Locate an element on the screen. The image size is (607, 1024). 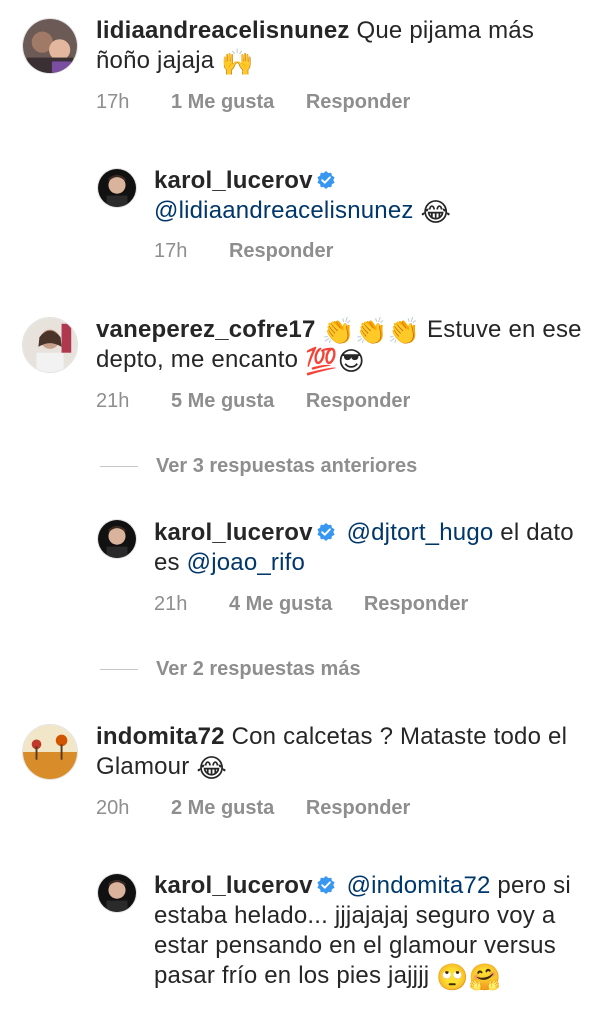
view-previous-replies-label: Ver 3 respuestas anteriores is located at coordinates (287, 466).